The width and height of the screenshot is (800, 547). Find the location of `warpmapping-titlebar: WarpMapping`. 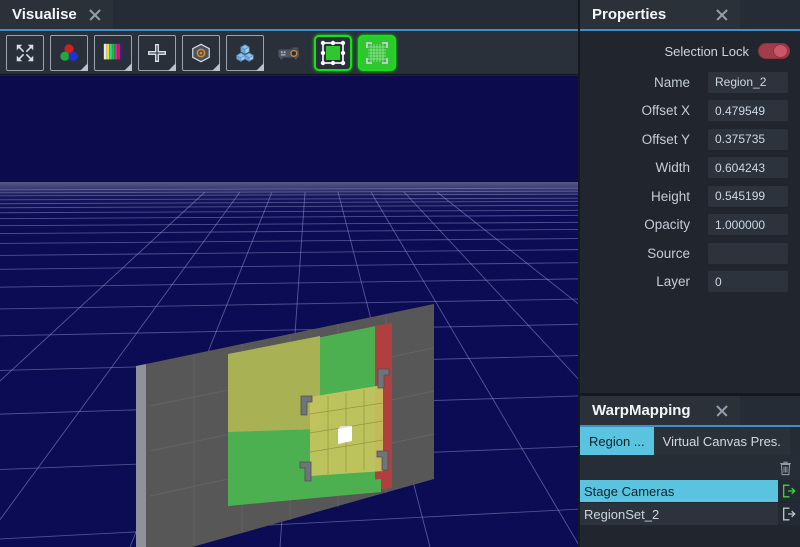

warpmapping-titlebar: WarpMapping is located at coordinates (690, 411).